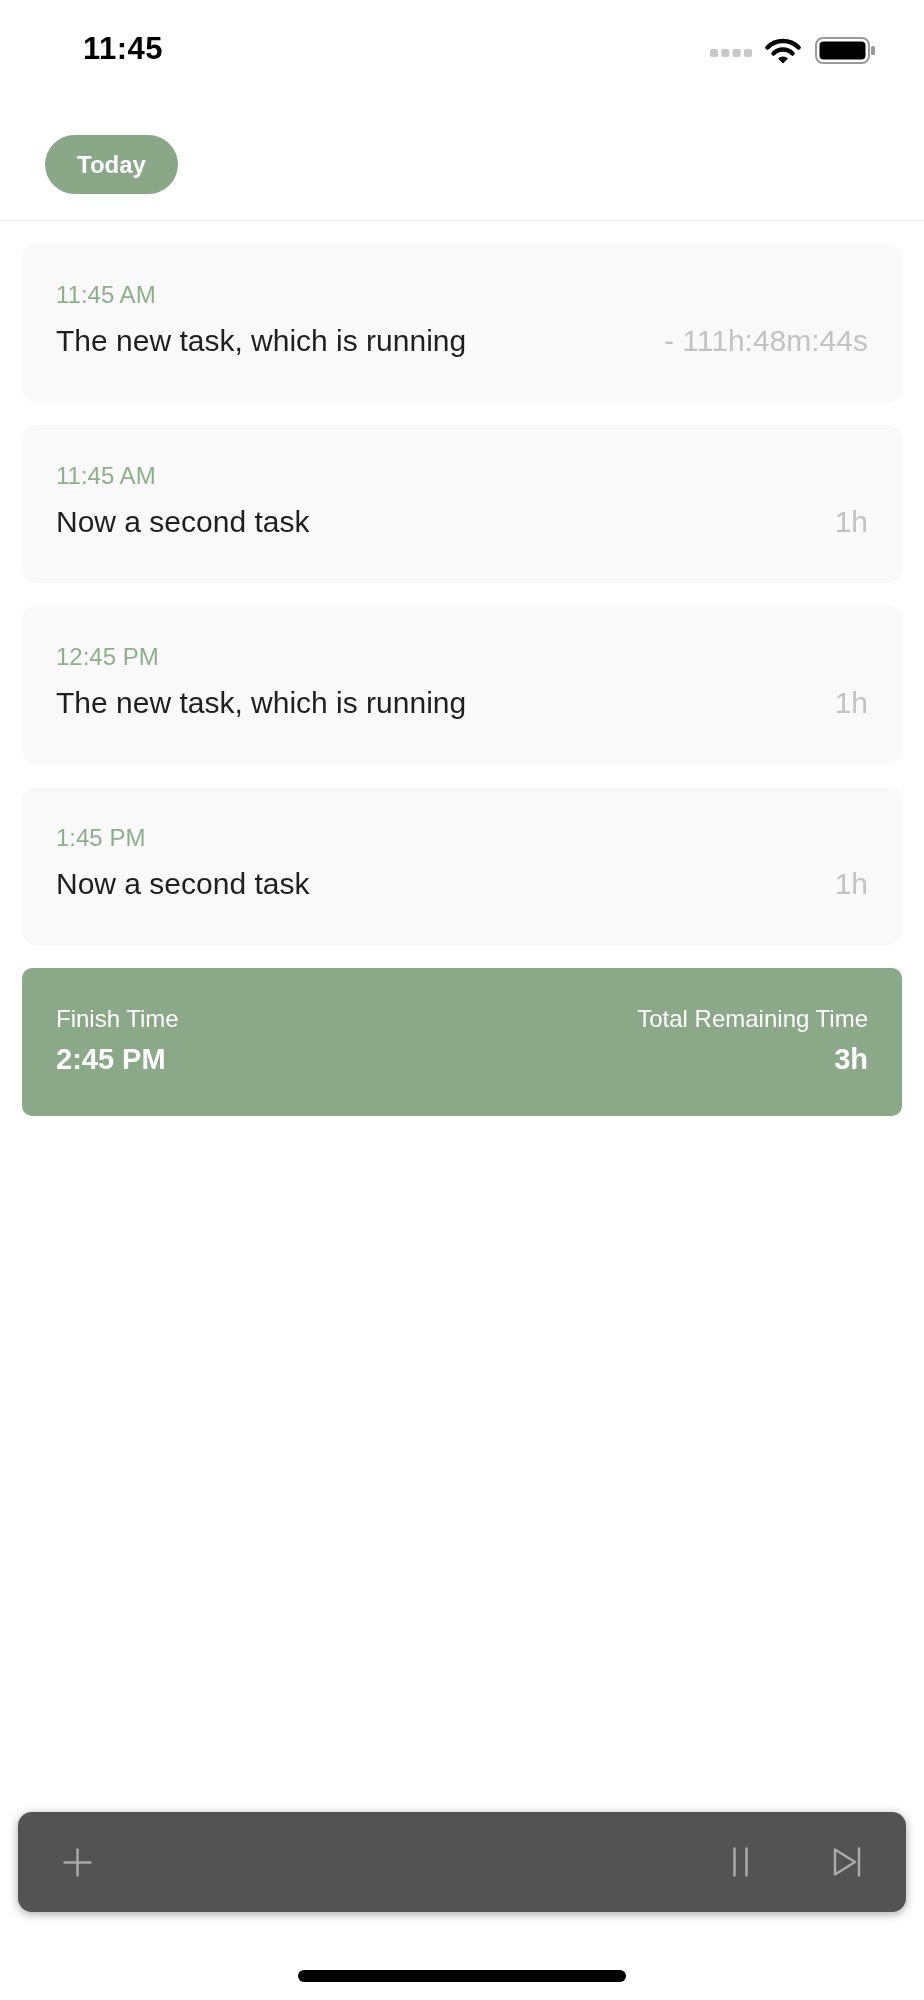 This screenshot has width=924, height=2000. What do you see at coordinates (111, 1059) in the screenshot?
I see `finish-time: 2:45 PM` at bounding box center [111, 1059].